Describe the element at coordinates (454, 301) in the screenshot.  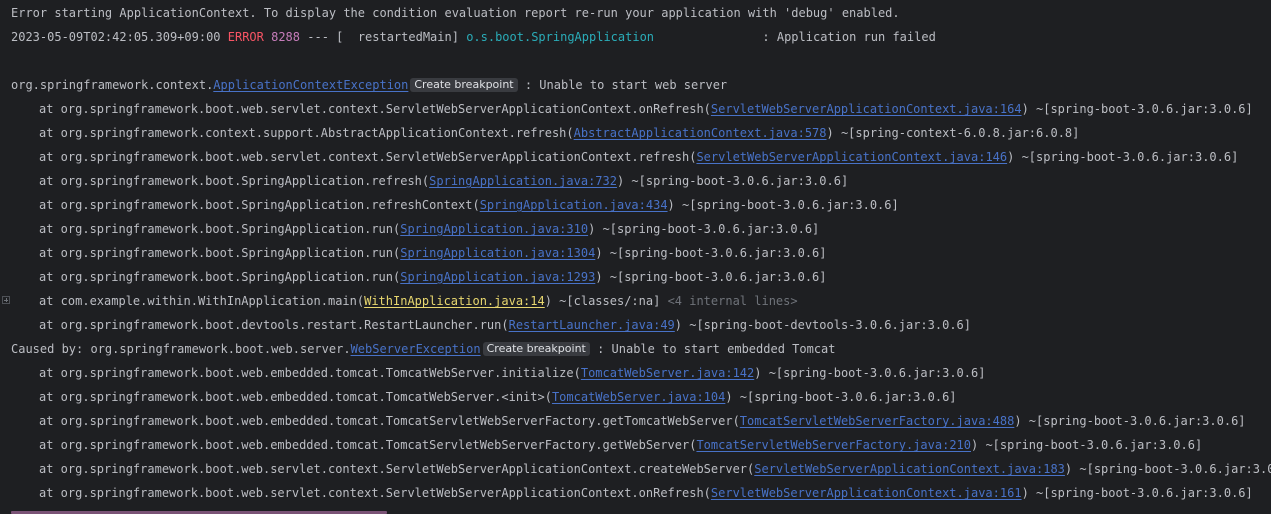
I see `frame-source-link: WithInApplication.java:14` at that location.